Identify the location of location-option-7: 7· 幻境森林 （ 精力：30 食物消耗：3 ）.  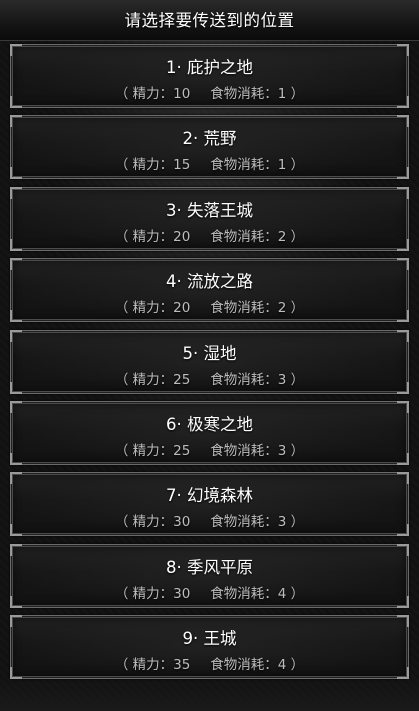
(209, 504).